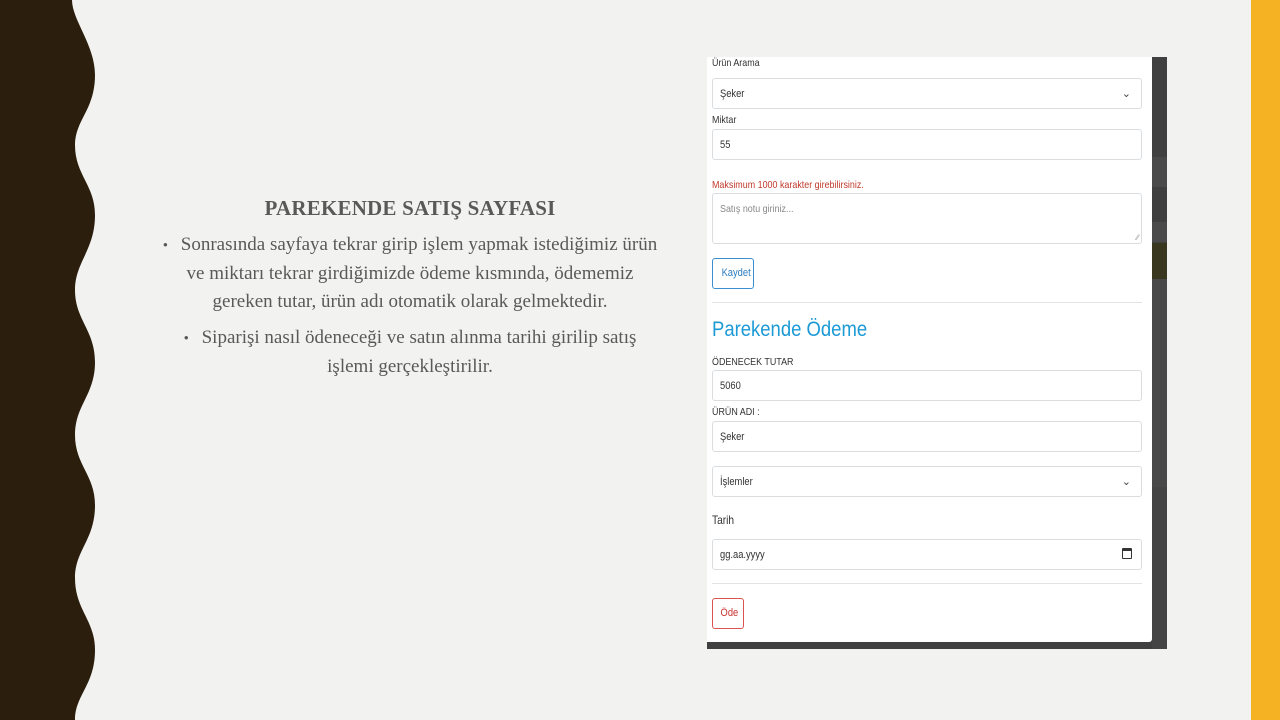 The width and height of the screenshot is (1280, 720). I want to click on operations-select: İşlemler ⌄, so click(927, 481).